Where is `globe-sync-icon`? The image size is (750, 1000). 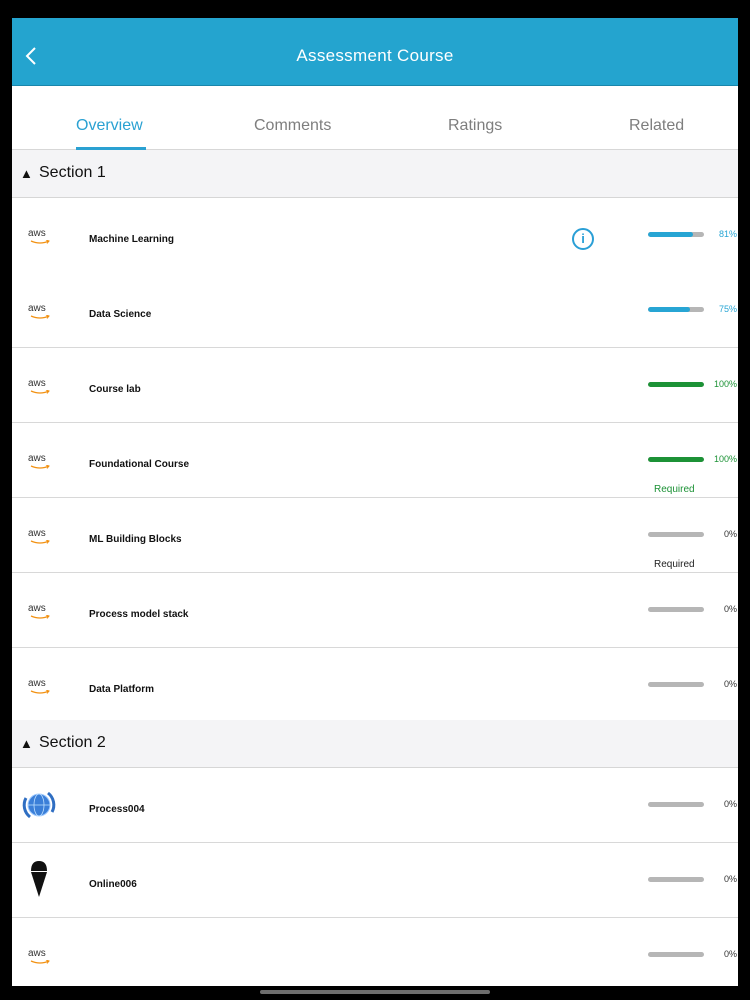 globe-sync-icon is located at coordinates (39, 805).